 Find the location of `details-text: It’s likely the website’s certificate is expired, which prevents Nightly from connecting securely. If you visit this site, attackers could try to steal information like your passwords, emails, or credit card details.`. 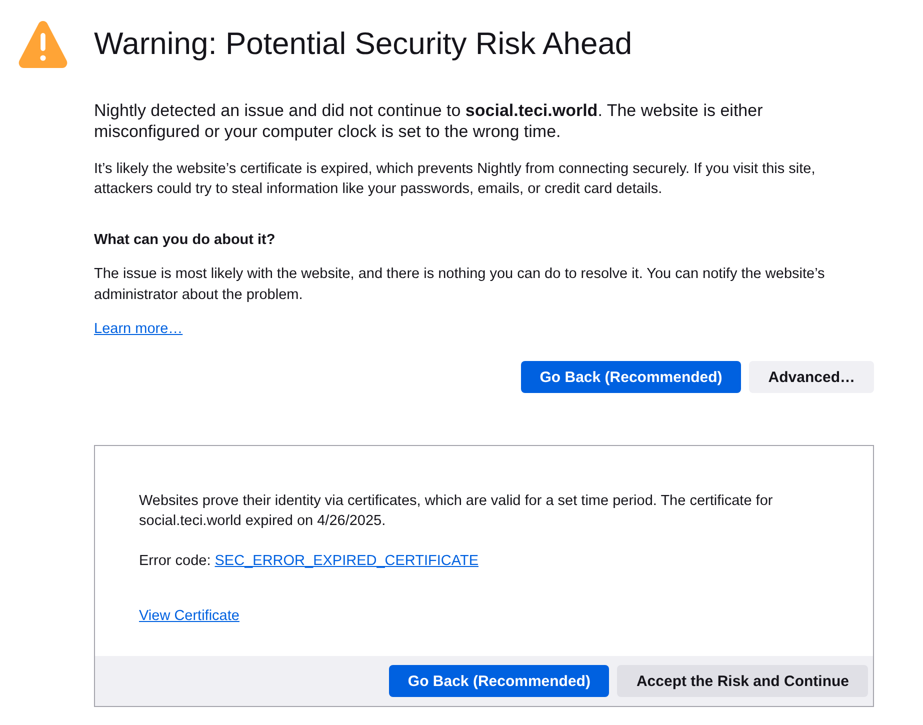

details-text: It’s likely the website’s certificate is expired, which prevents Nightly from connecting securely. If you visit this site, attackers could try to steal information like your passwords, emails, or credit card details. is located at coordinates (455, 179).